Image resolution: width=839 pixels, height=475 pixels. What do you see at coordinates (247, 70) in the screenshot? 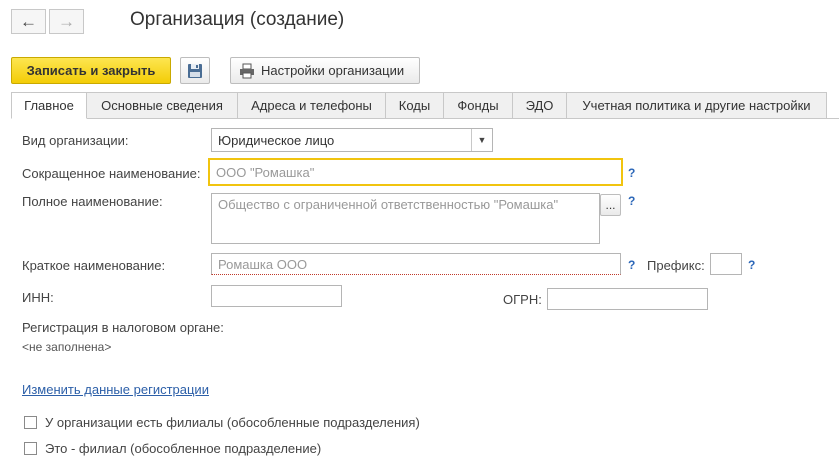
I see `printer-icon` at bounding box center [247, 70].